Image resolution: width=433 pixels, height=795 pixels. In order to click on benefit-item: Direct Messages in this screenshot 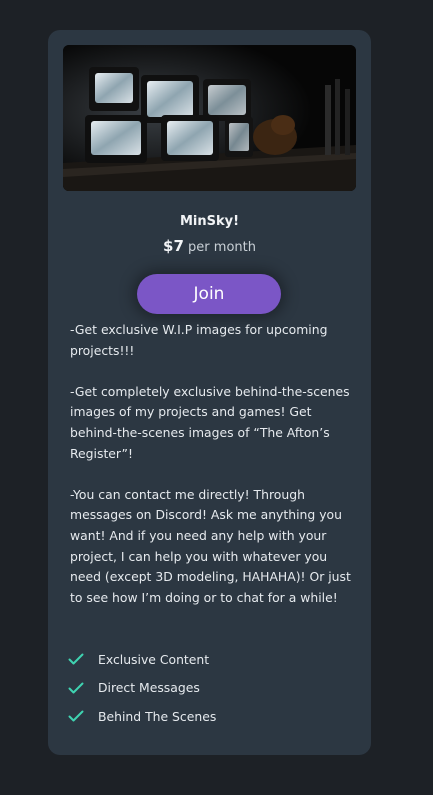, I will do `click(142, 688)`.